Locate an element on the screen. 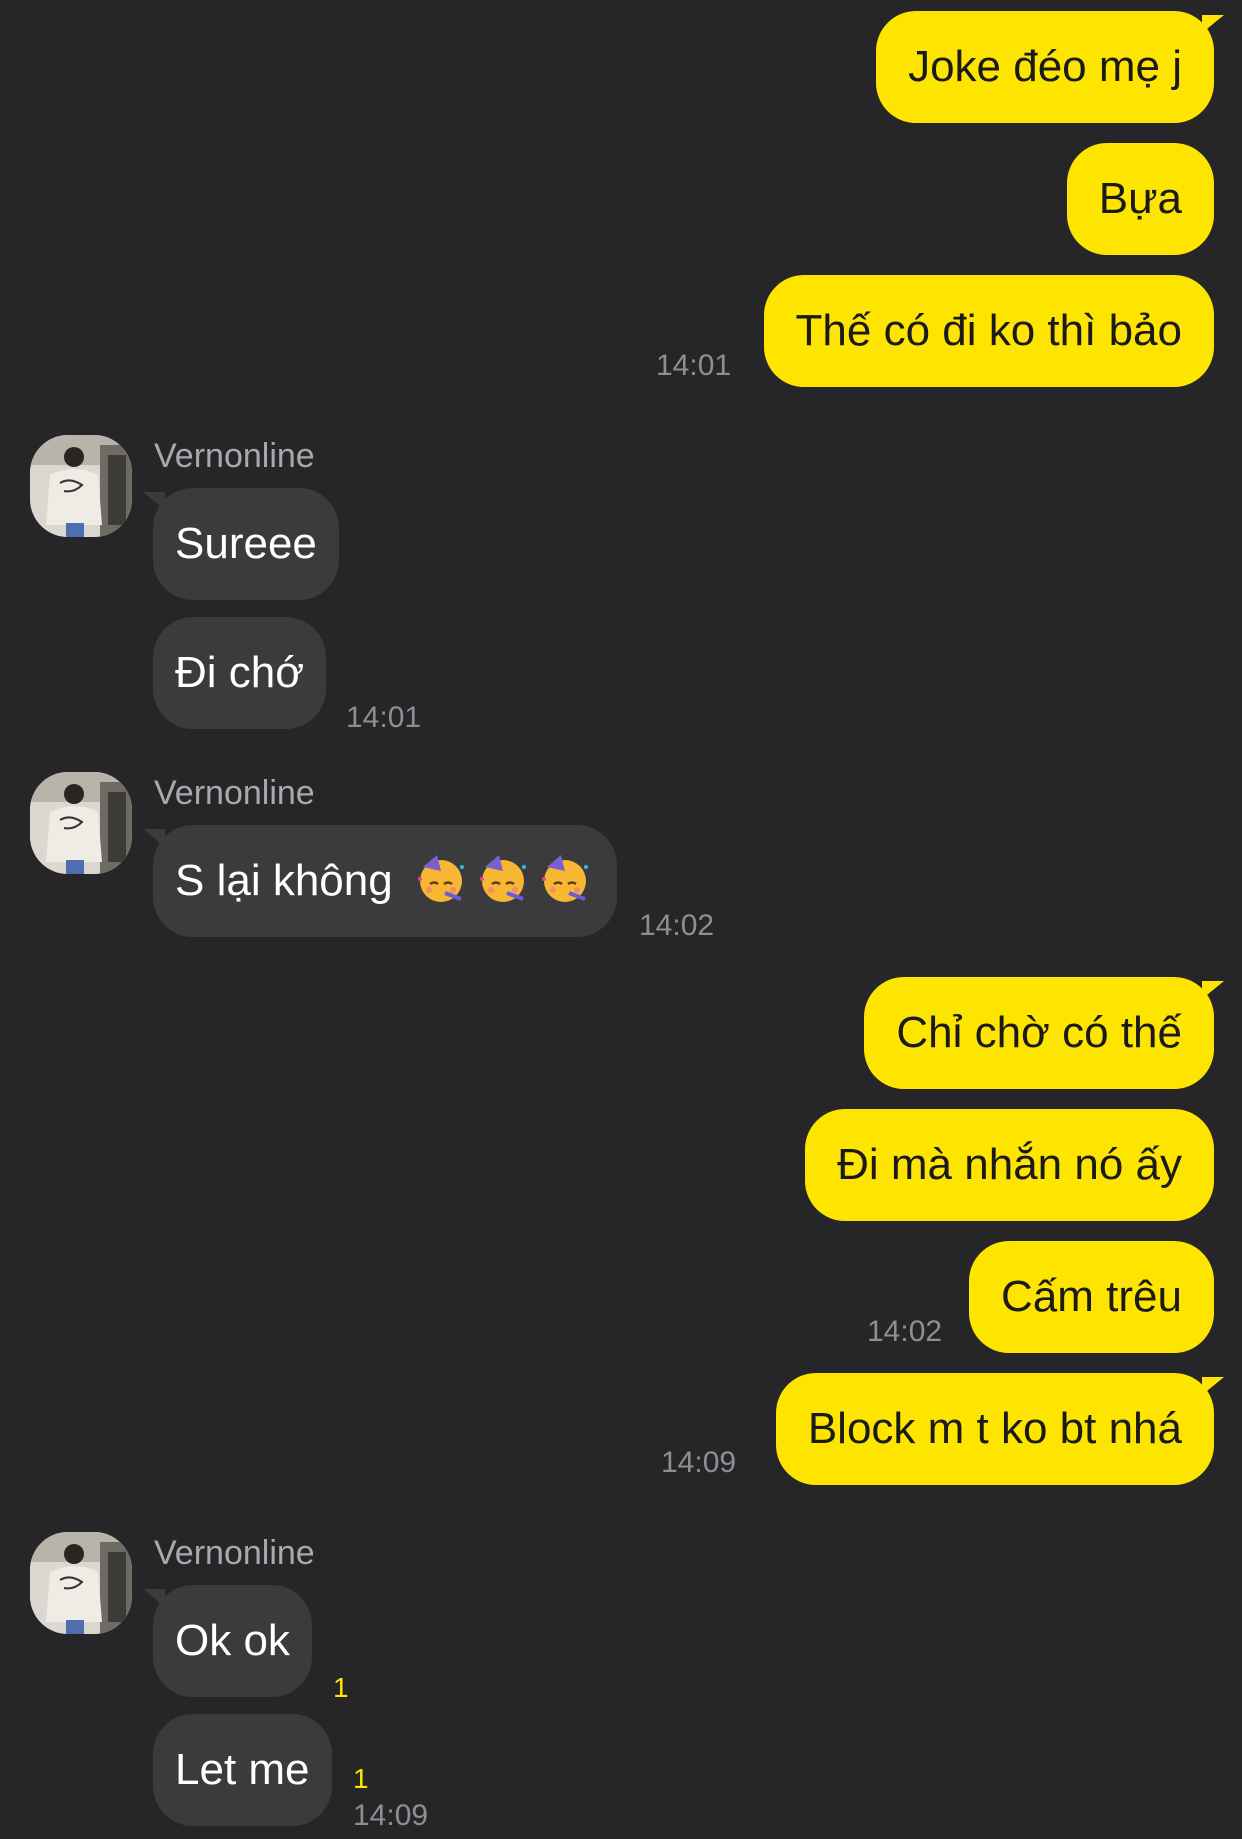  message-bubble-incoming: S lại không is located at coordinates (380, 881).